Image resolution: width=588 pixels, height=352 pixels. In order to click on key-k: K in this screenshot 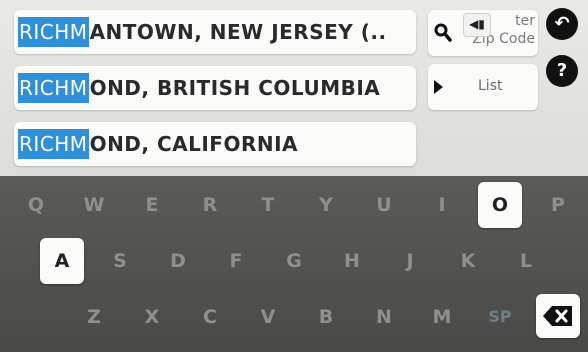, I will do `click(468, 261)`.